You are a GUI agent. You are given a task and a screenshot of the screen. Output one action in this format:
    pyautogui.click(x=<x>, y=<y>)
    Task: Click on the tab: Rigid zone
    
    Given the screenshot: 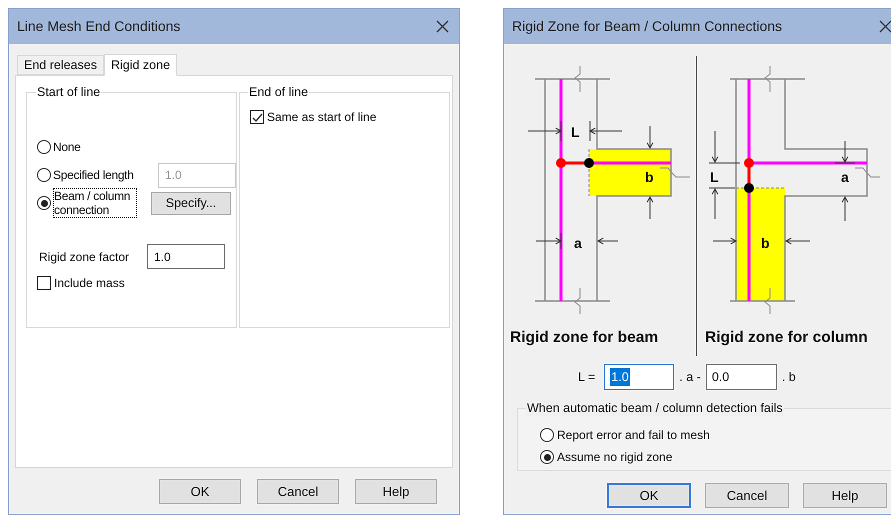 What is the action you would take?
    pyautogui.click(x=141, y=65)
    